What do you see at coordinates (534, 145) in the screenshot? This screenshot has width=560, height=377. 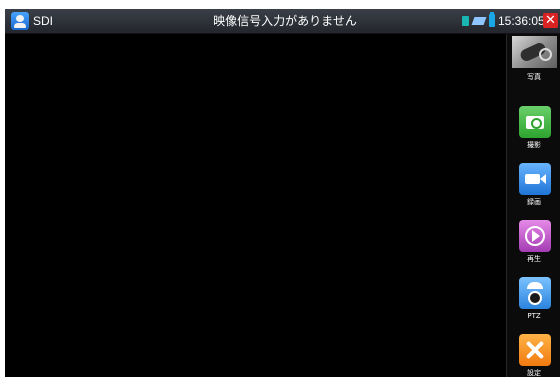 I see `capture-label: 撮影` at bounding box center [534, 145].